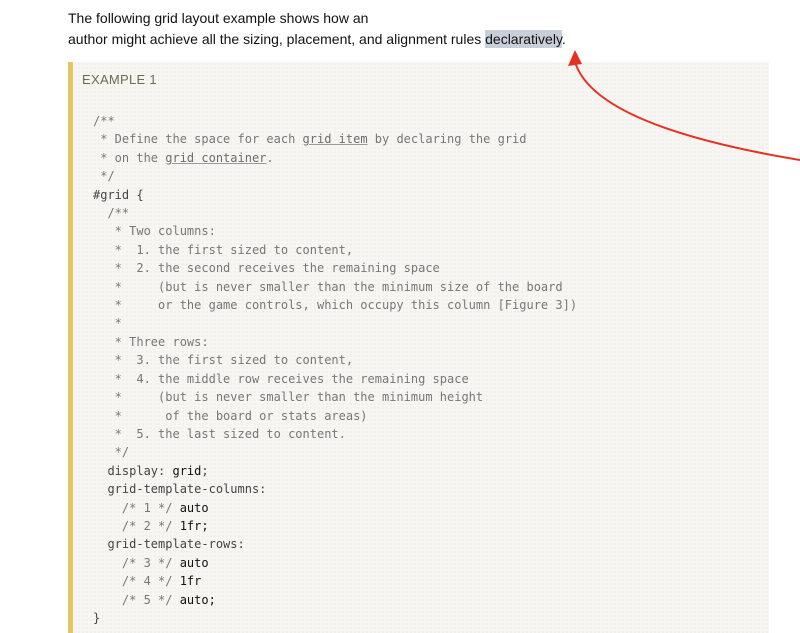 This screenshot has height=633, width=800. Describe the element at coordinates (335, 139) in the screenshot. I see `grid-item-link: grid item` at that location.